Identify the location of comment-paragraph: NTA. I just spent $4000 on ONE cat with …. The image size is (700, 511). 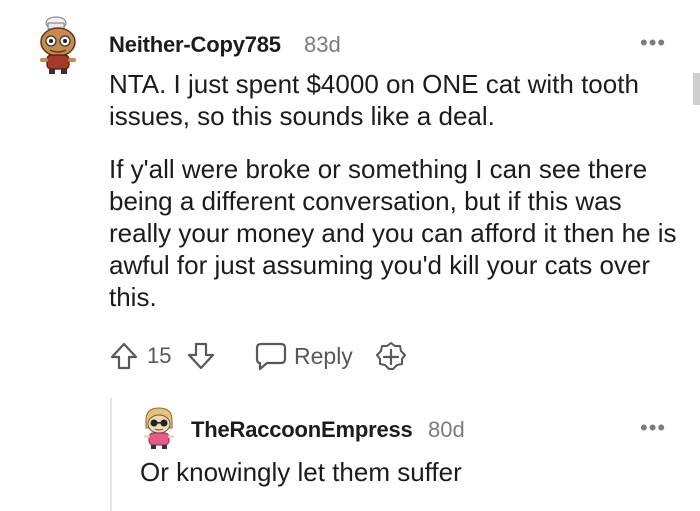
(374, 100).